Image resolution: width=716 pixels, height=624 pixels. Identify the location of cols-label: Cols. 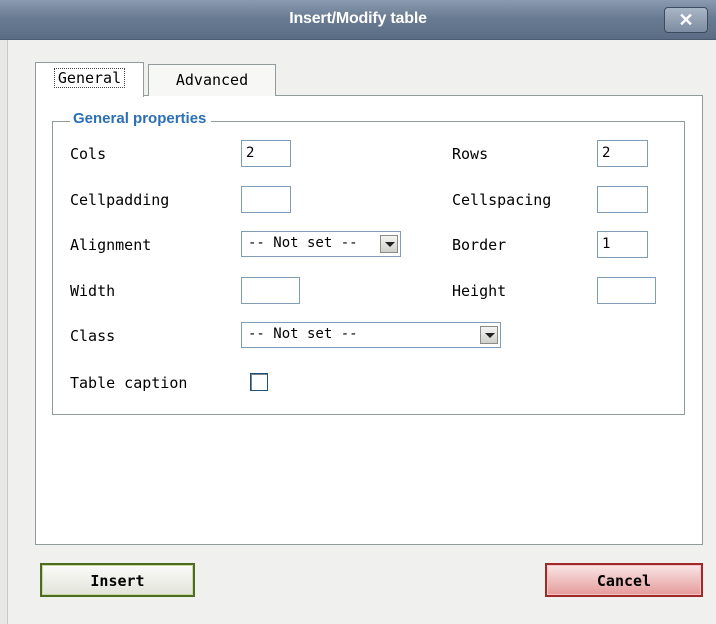
(88, 154).